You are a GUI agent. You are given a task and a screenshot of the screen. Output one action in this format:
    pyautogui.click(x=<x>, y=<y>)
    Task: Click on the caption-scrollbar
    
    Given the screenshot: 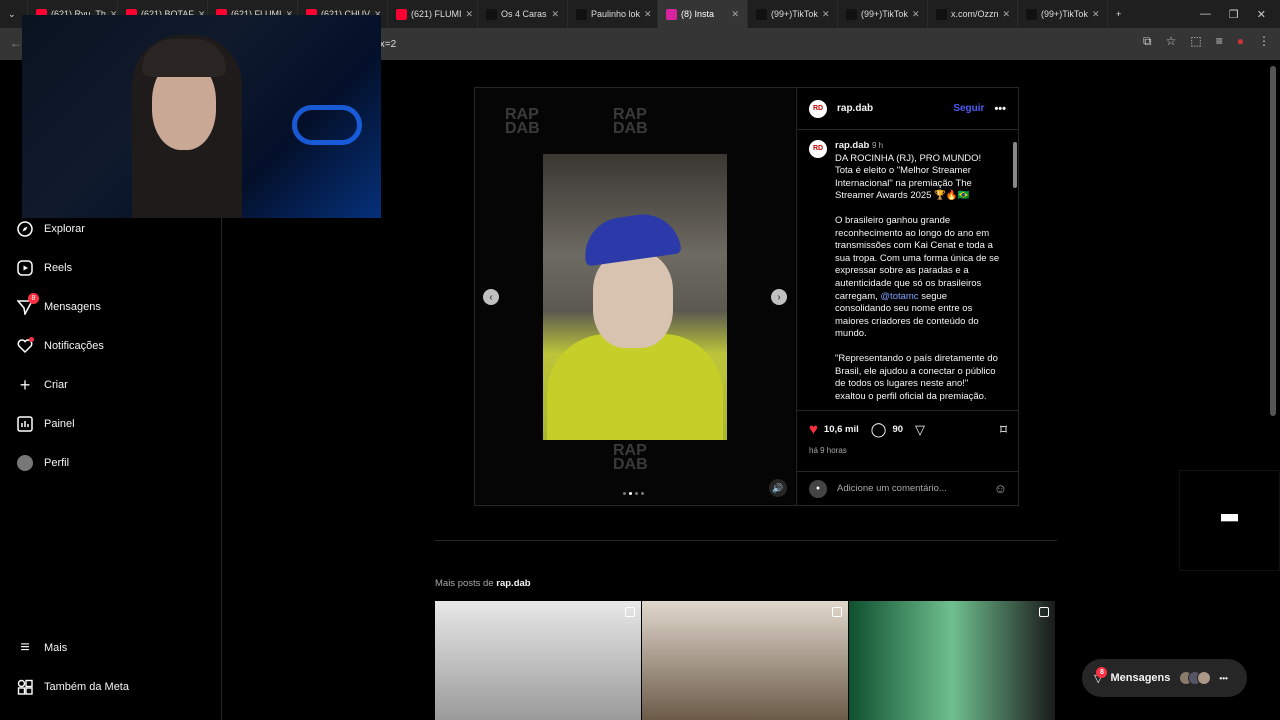 What is the action you would take?
    pyautogui.click(x=1015, y=270)
    